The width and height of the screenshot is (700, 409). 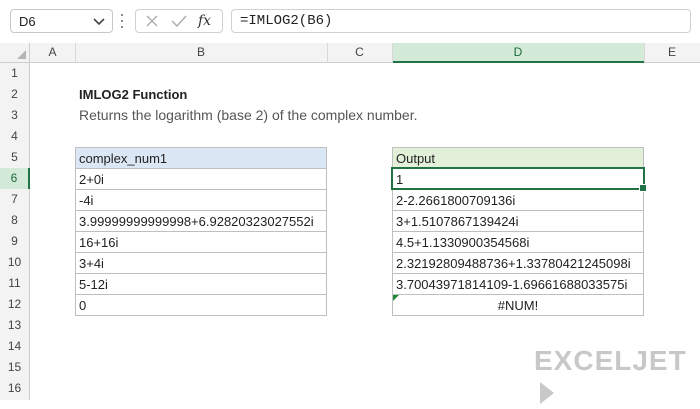 I want to click on input-cell: 3+4i, so click(x=201, y=263).